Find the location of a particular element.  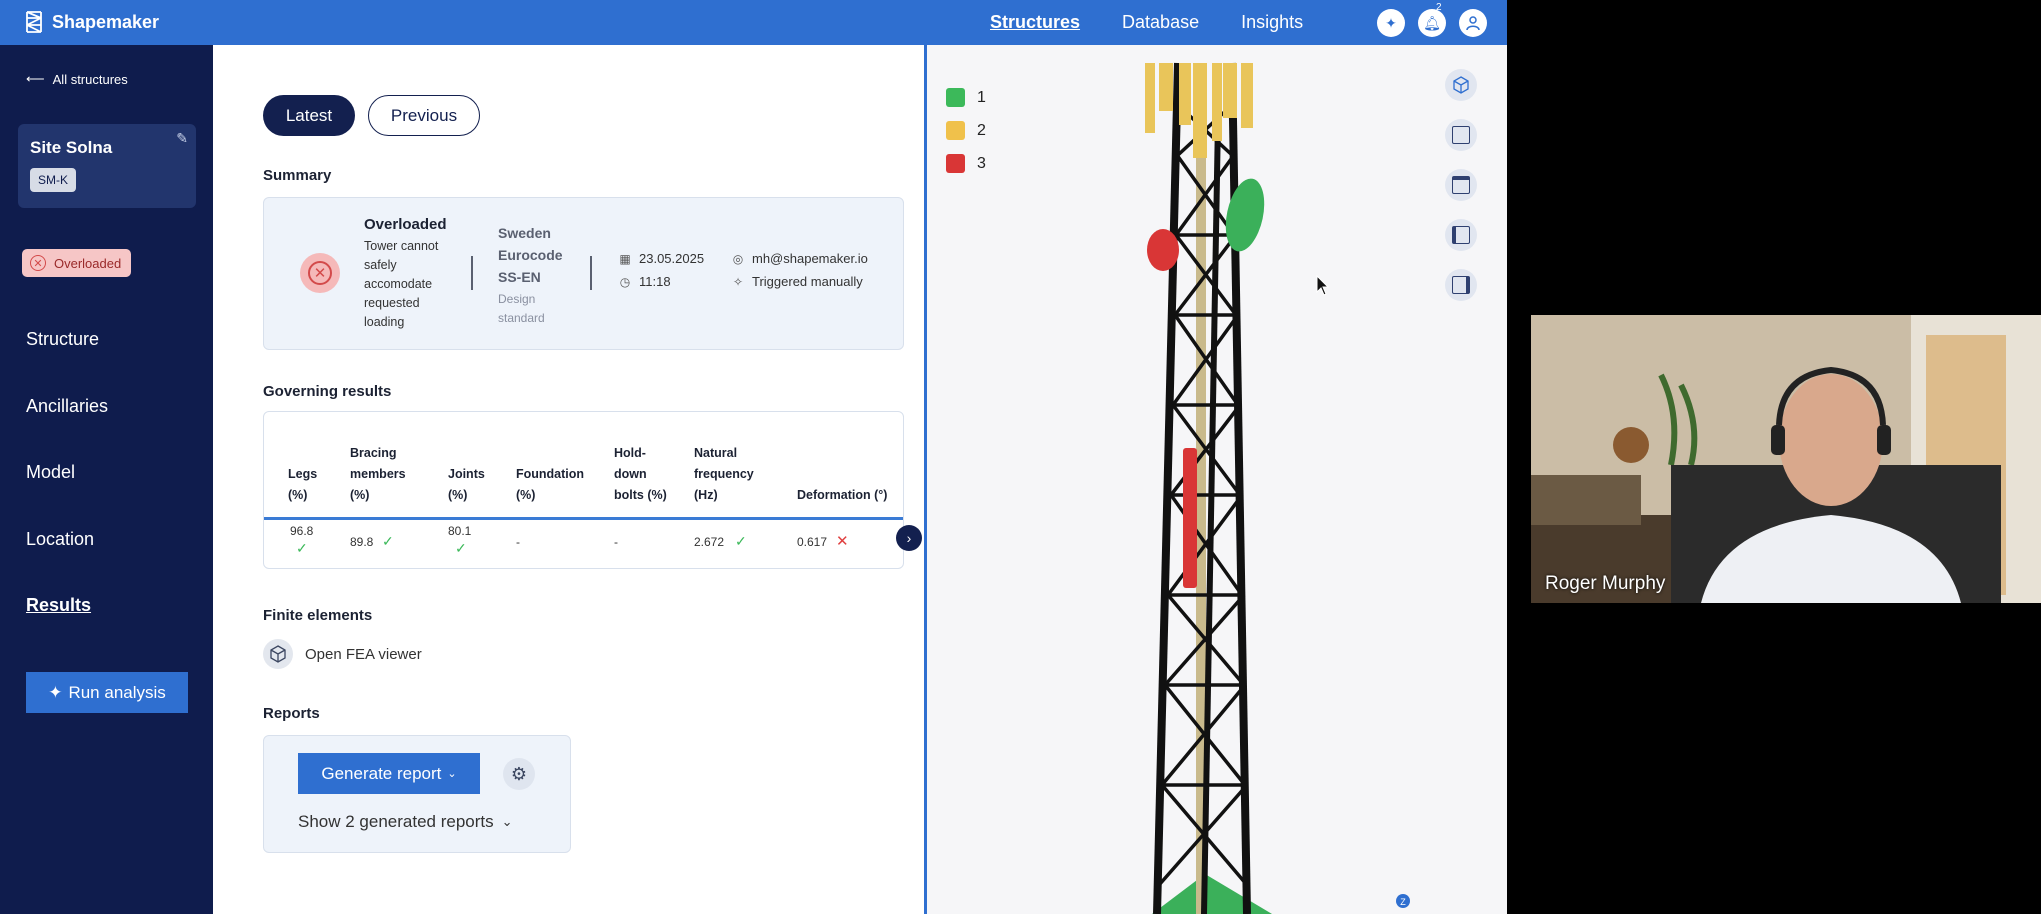

clock-icon: ◷ is located at coordinates (625, 281).